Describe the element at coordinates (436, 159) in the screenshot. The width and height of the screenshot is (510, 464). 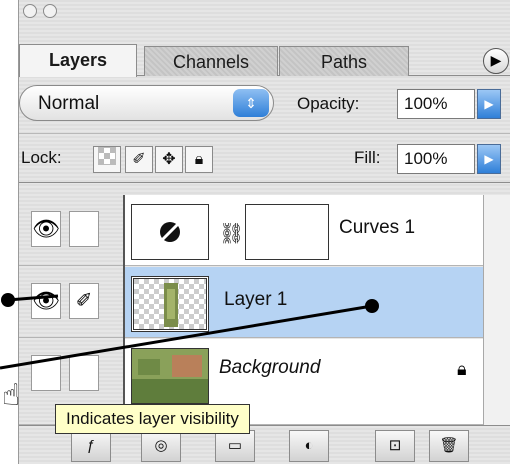
I see `fill-field: 100%` at that location.